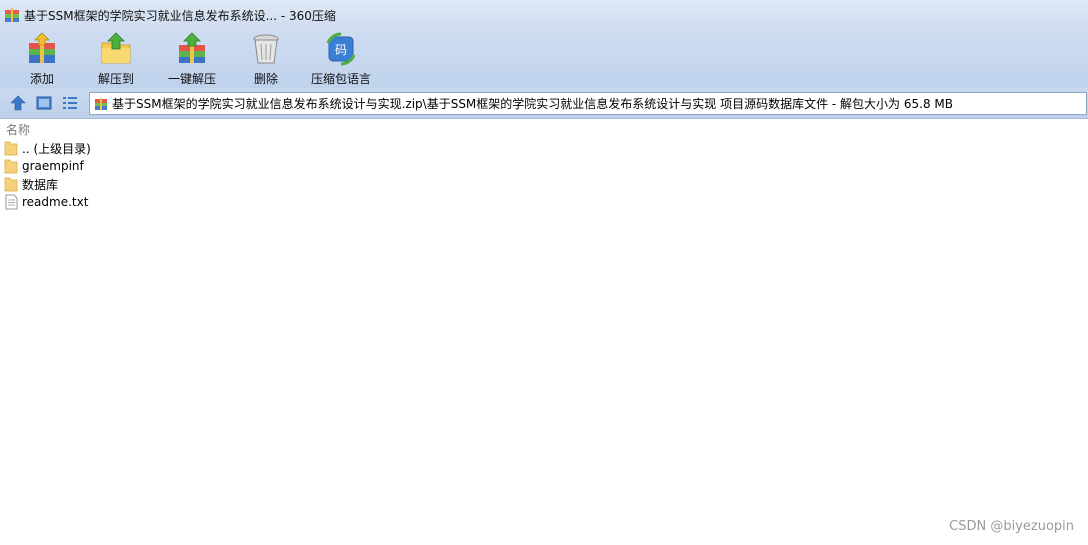 Image resolution: width=1088 pixels, height=545 pixels. What do you see at coordinates (115, 79) in the screenshot?
I see `extract-to-label: 解压到` at bounding box center [115, 79].